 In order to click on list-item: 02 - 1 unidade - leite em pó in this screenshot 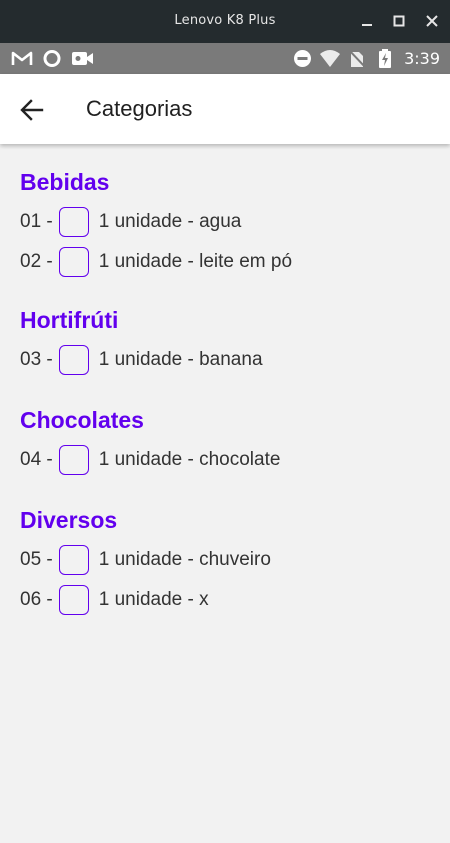, I will do `click(235, 262)`.